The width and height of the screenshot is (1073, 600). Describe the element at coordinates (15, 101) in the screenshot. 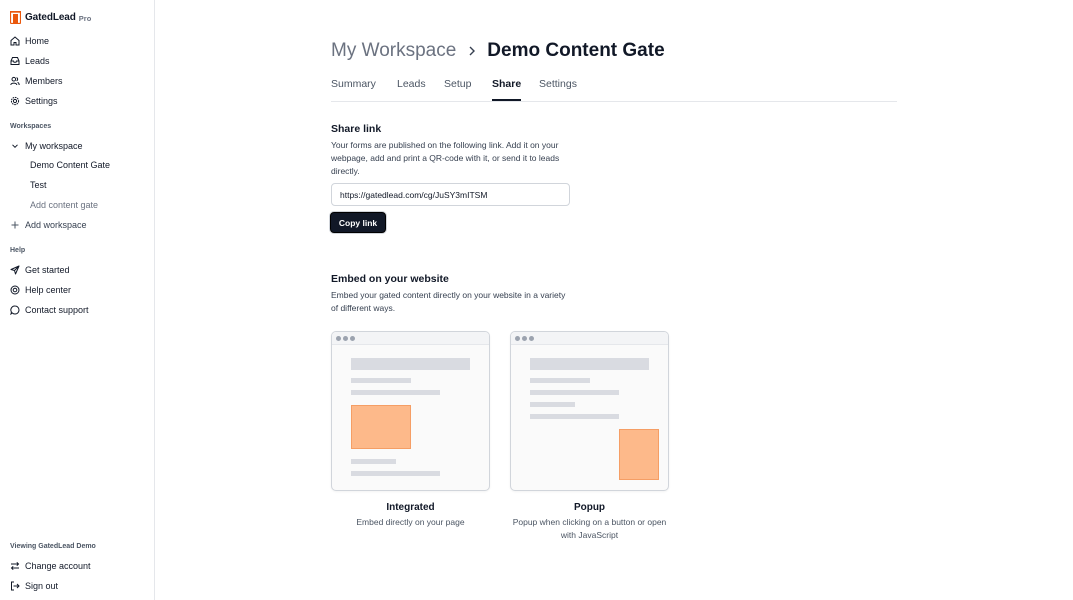

I see `gear-icon` at that location.